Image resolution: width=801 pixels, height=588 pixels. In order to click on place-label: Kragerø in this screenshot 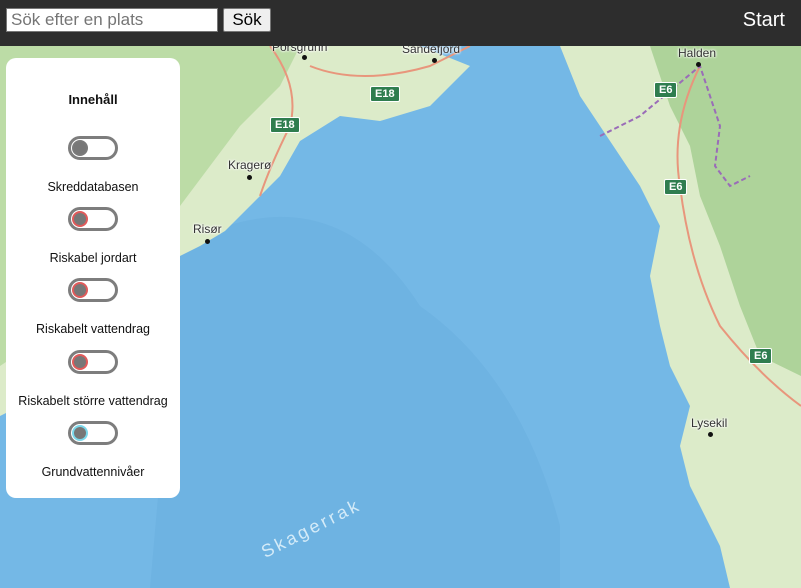, I will do `click(250, 165)`.